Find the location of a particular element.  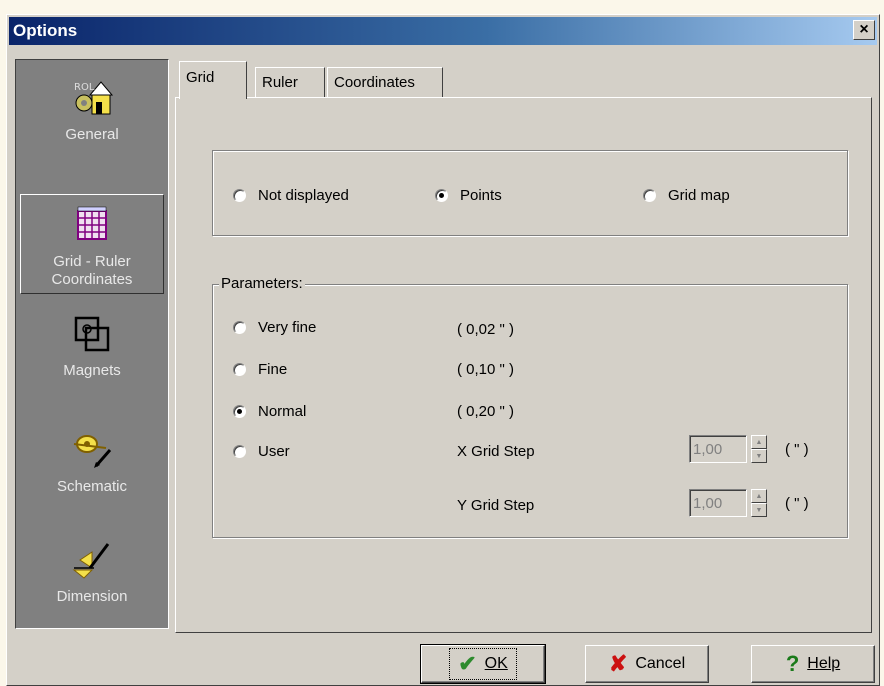

x-grid-step-unit: ( " ) is located at coordinates (797, 449).